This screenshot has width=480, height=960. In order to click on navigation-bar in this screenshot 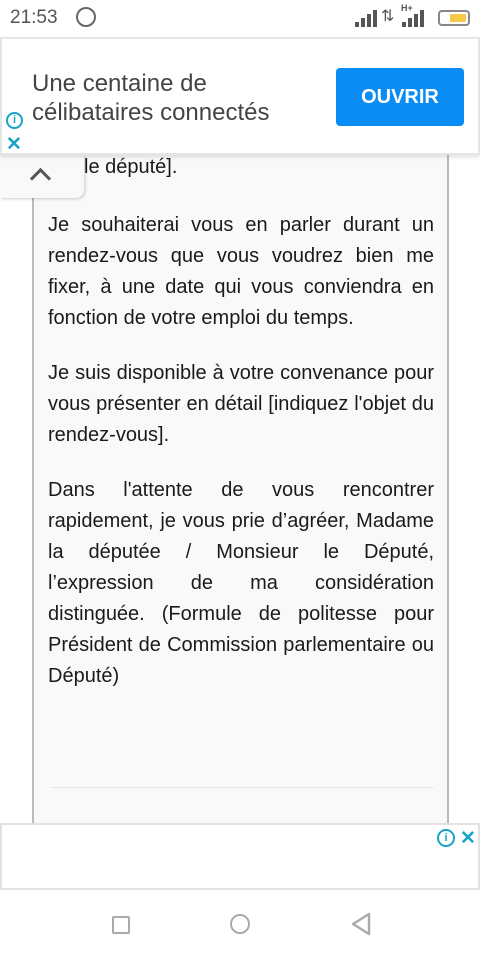, I will do `click(240, 925)`.